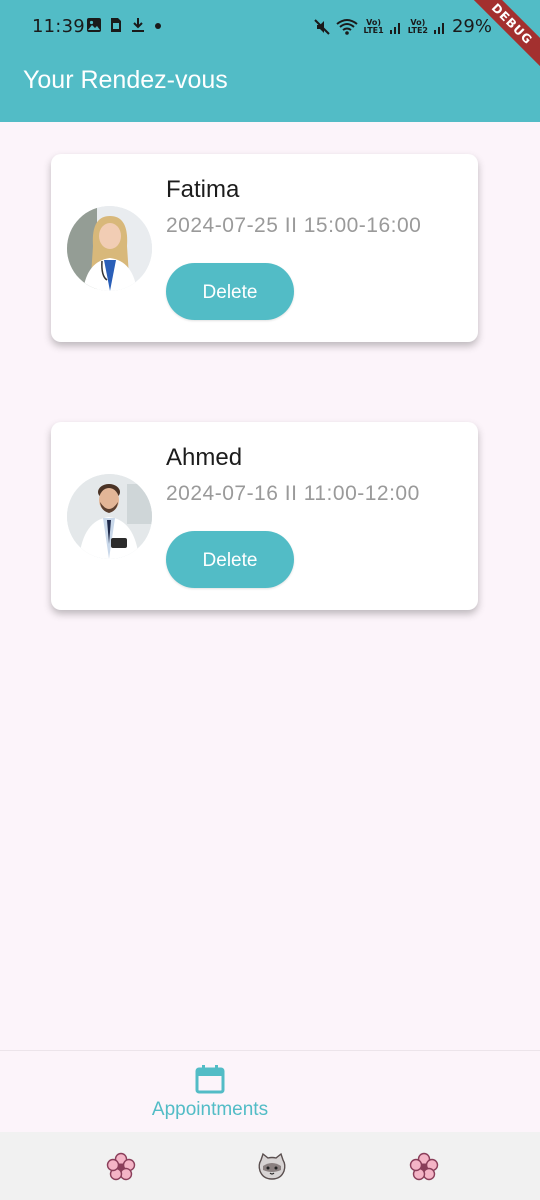  I want to click on download-icon, so click(138, 25).